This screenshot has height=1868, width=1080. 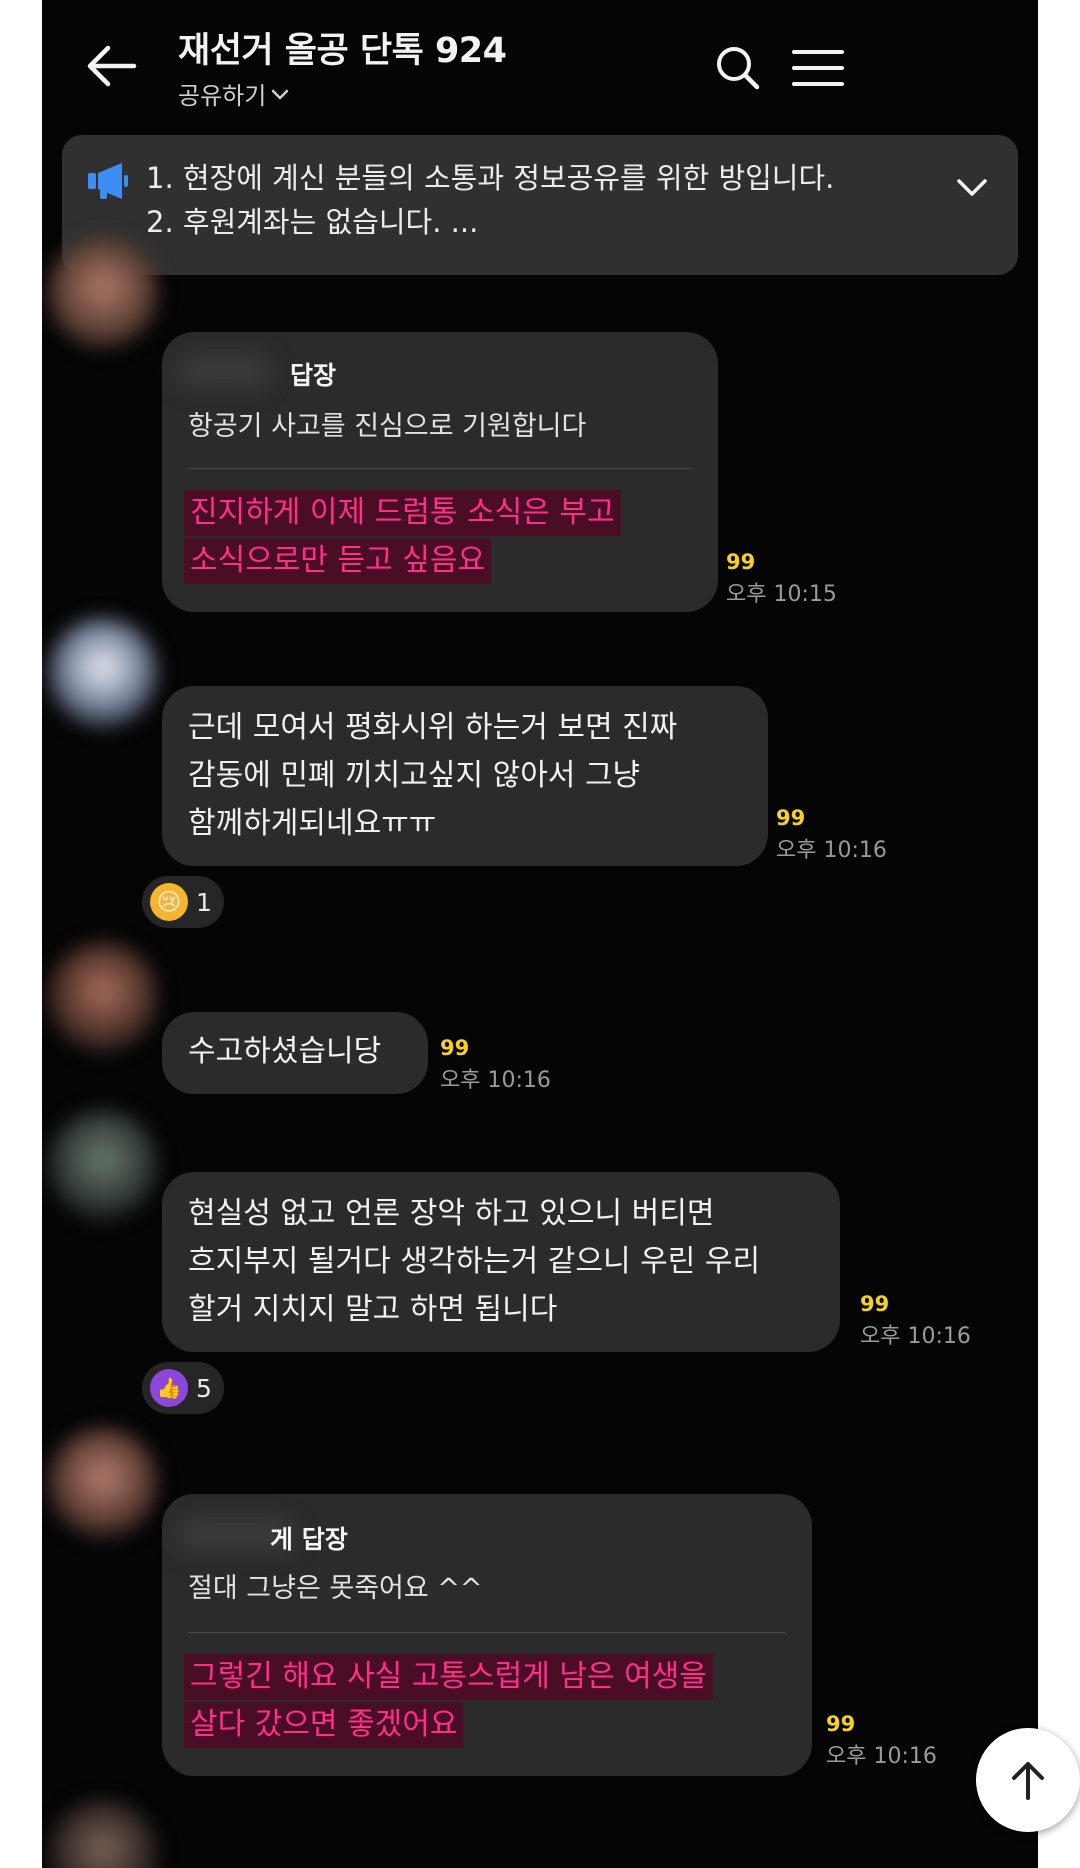 I want to click on message-text-line: 수고하셨습니당, so click(x=285, y=1051).